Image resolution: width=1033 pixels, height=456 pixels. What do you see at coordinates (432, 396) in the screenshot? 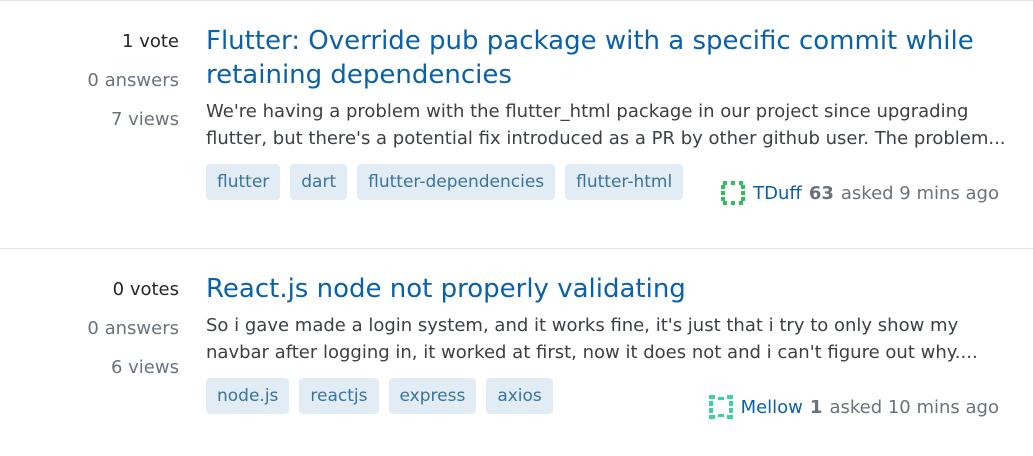
I see `tag-express: express` at bounding box center [432, 396].